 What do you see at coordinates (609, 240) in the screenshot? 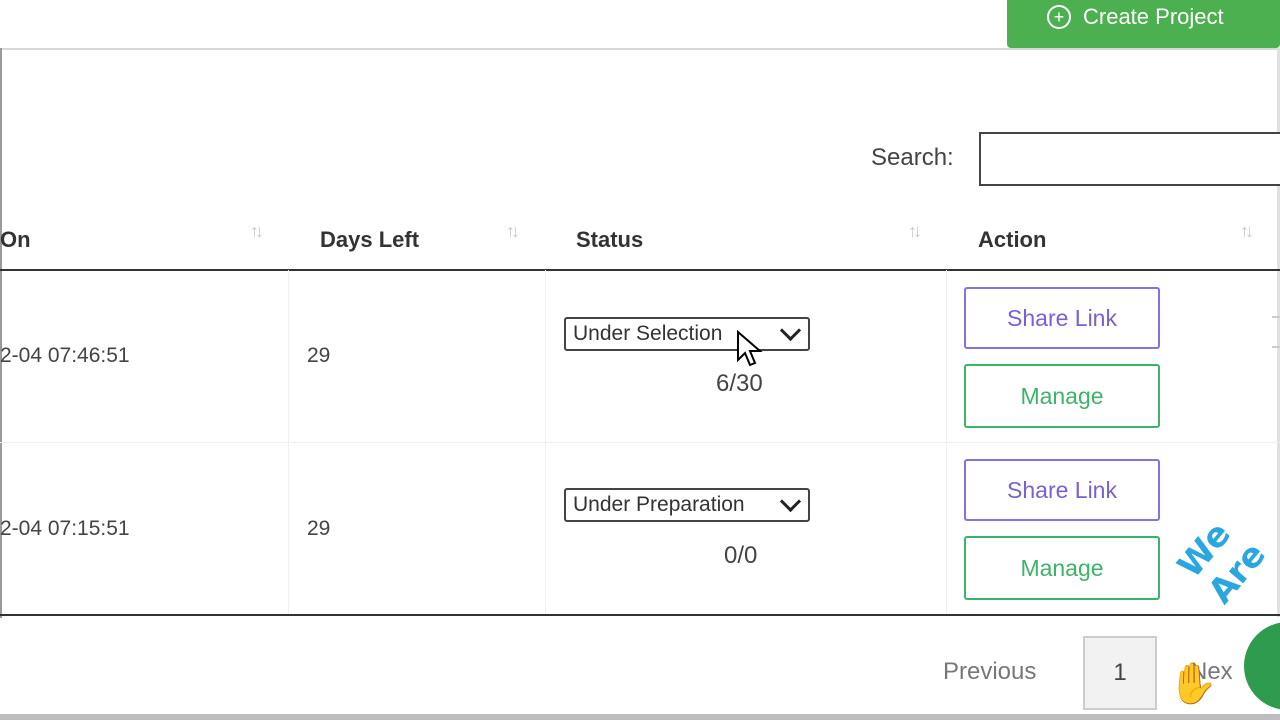
I see `column-header-status: Status` at bounding box center [609, 240].